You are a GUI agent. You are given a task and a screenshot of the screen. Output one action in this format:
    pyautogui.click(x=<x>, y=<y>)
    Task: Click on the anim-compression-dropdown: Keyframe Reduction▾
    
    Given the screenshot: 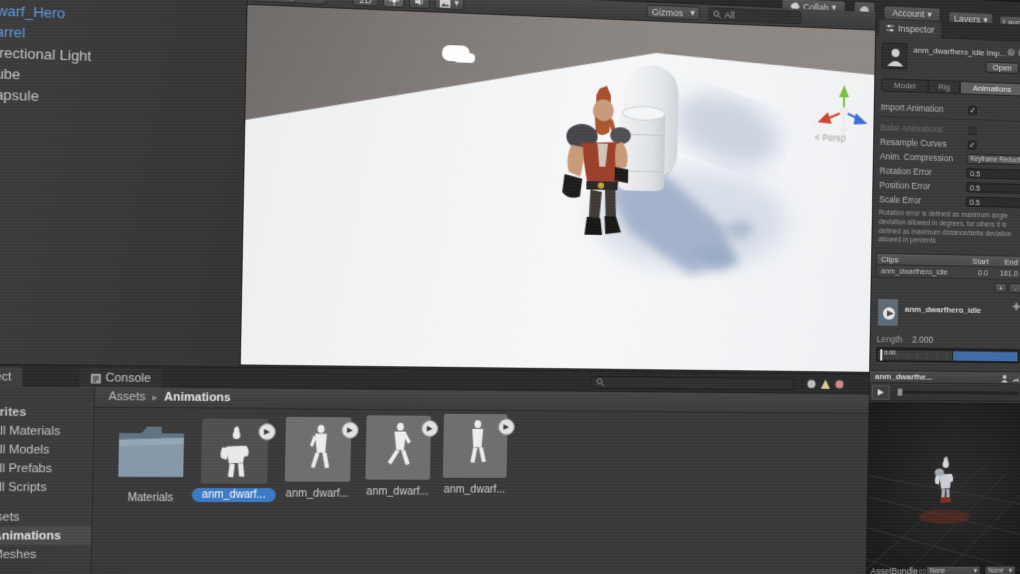 What is the action you would take?
    pyautogui.click(x=993, y=159)
    